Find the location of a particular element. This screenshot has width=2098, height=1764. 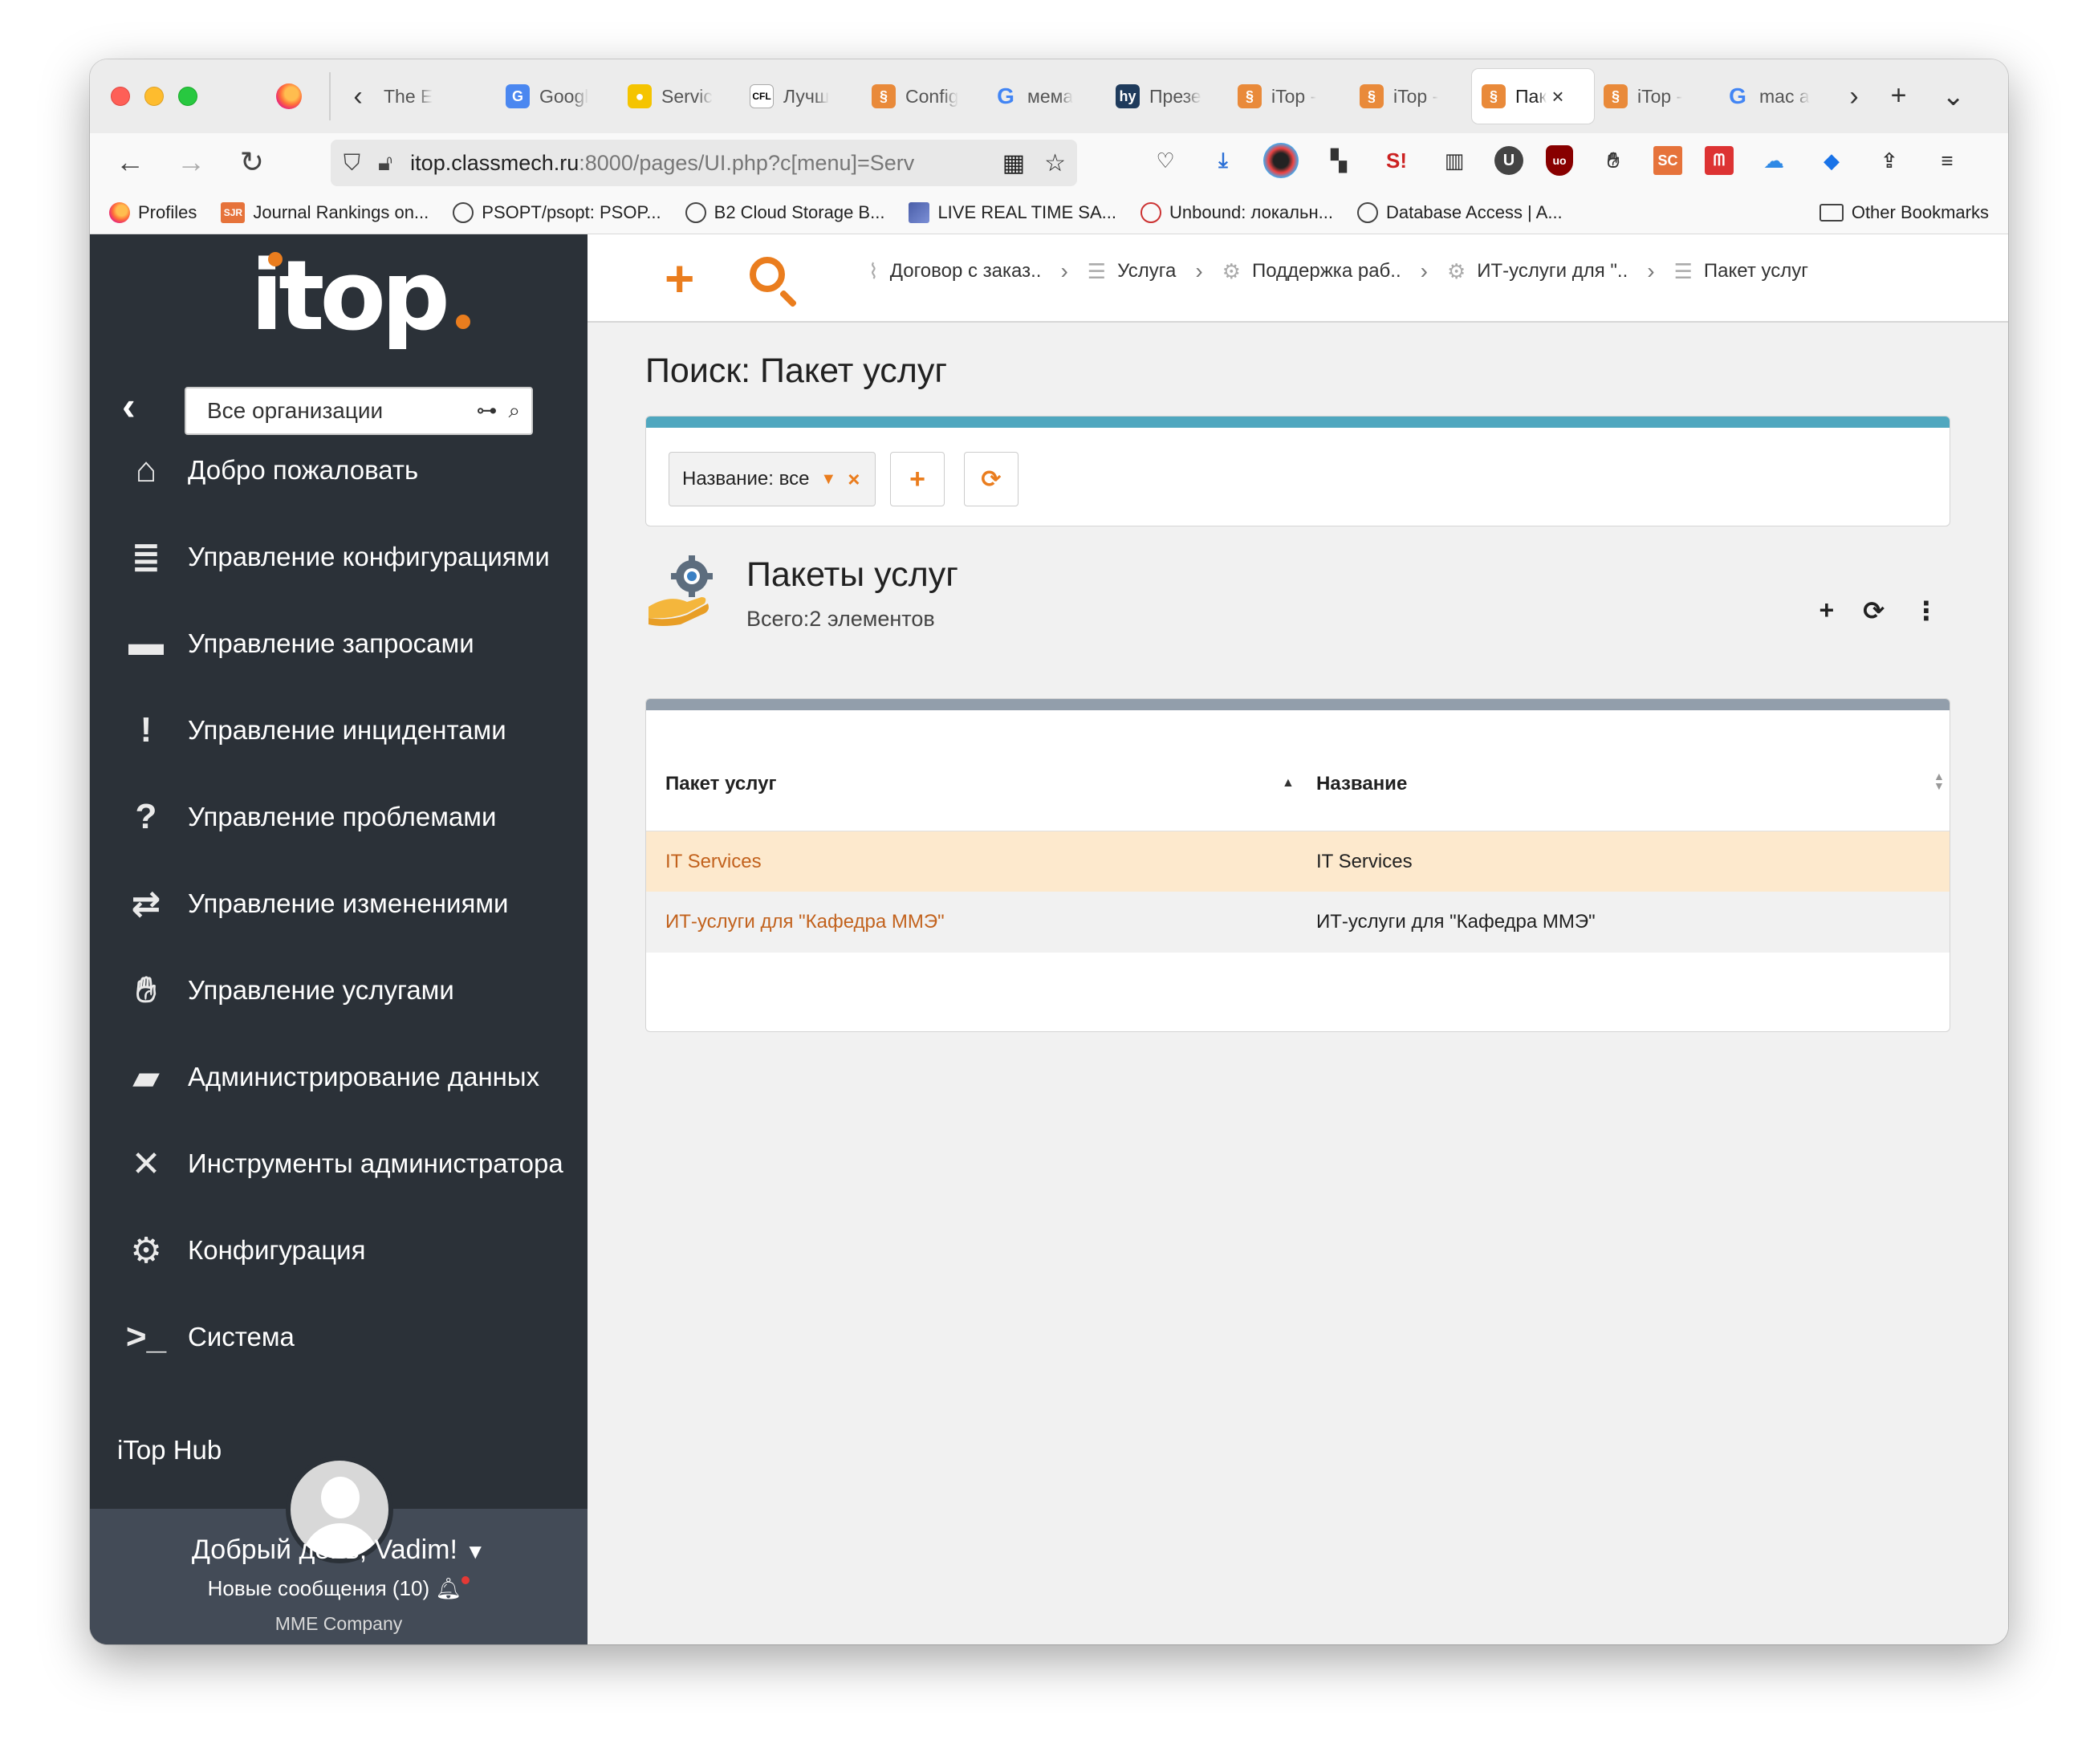

bell-icon: 🔔︎ is located at coordinates (448, 1588).